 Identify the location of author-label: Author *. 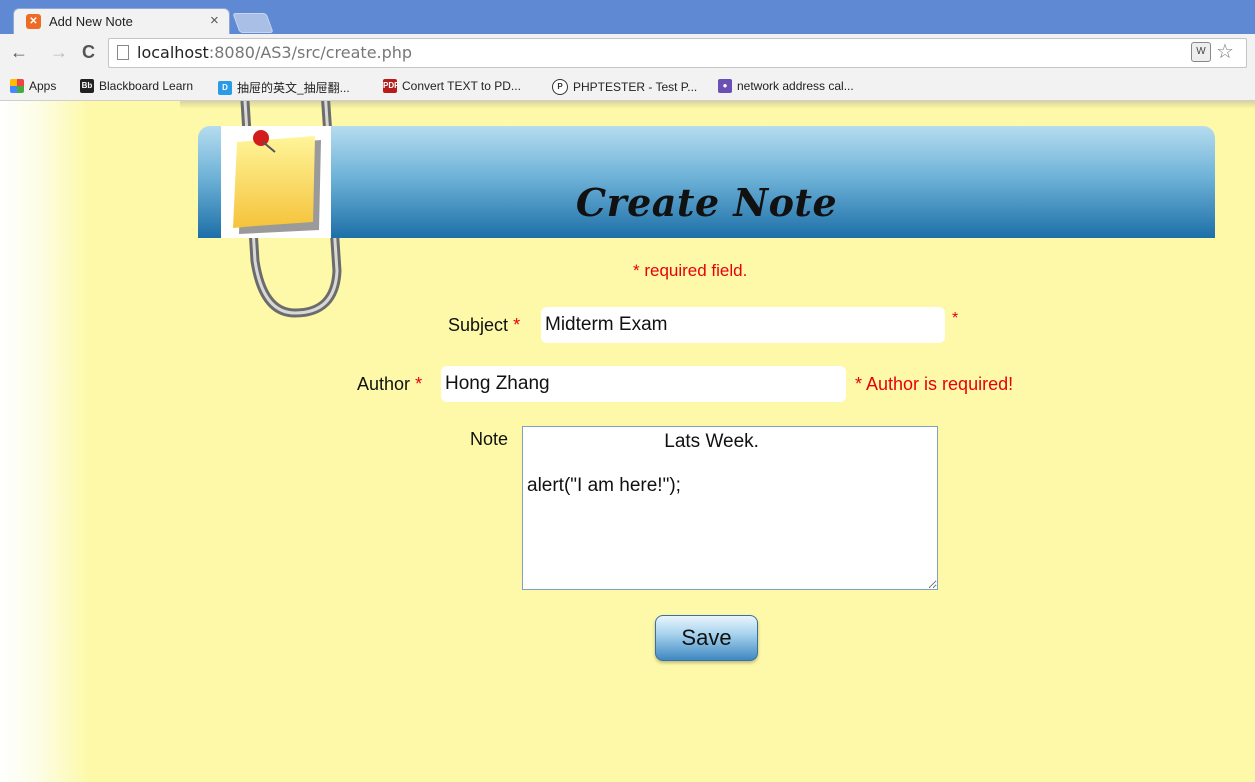
(390, 384).